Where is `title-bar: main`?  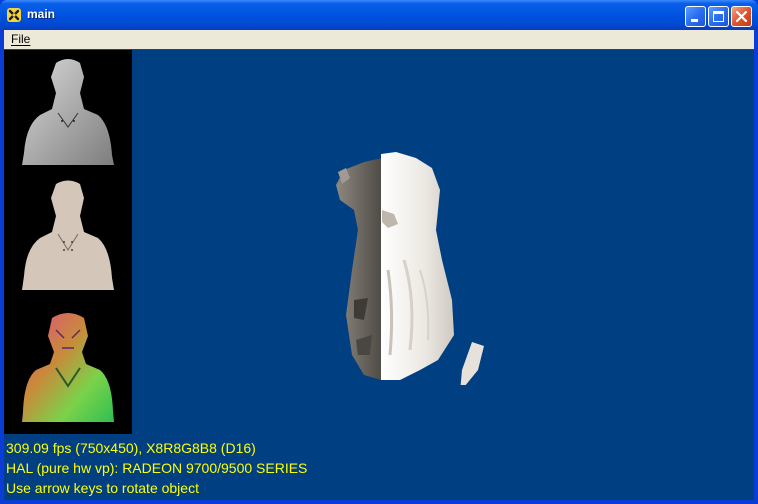
title-bar: main is located at coordinates (379, 15).